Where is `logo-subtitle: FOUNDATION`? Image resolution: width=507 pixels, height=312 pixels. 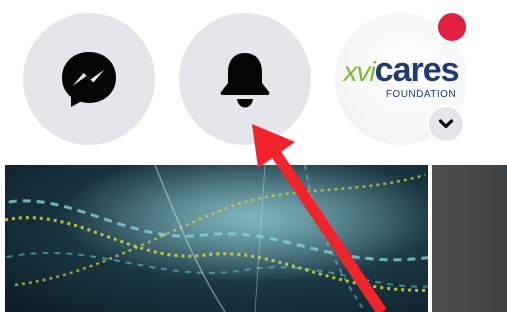 logo-subtitle: FOUNDATION is located at coordinates (421, 94).